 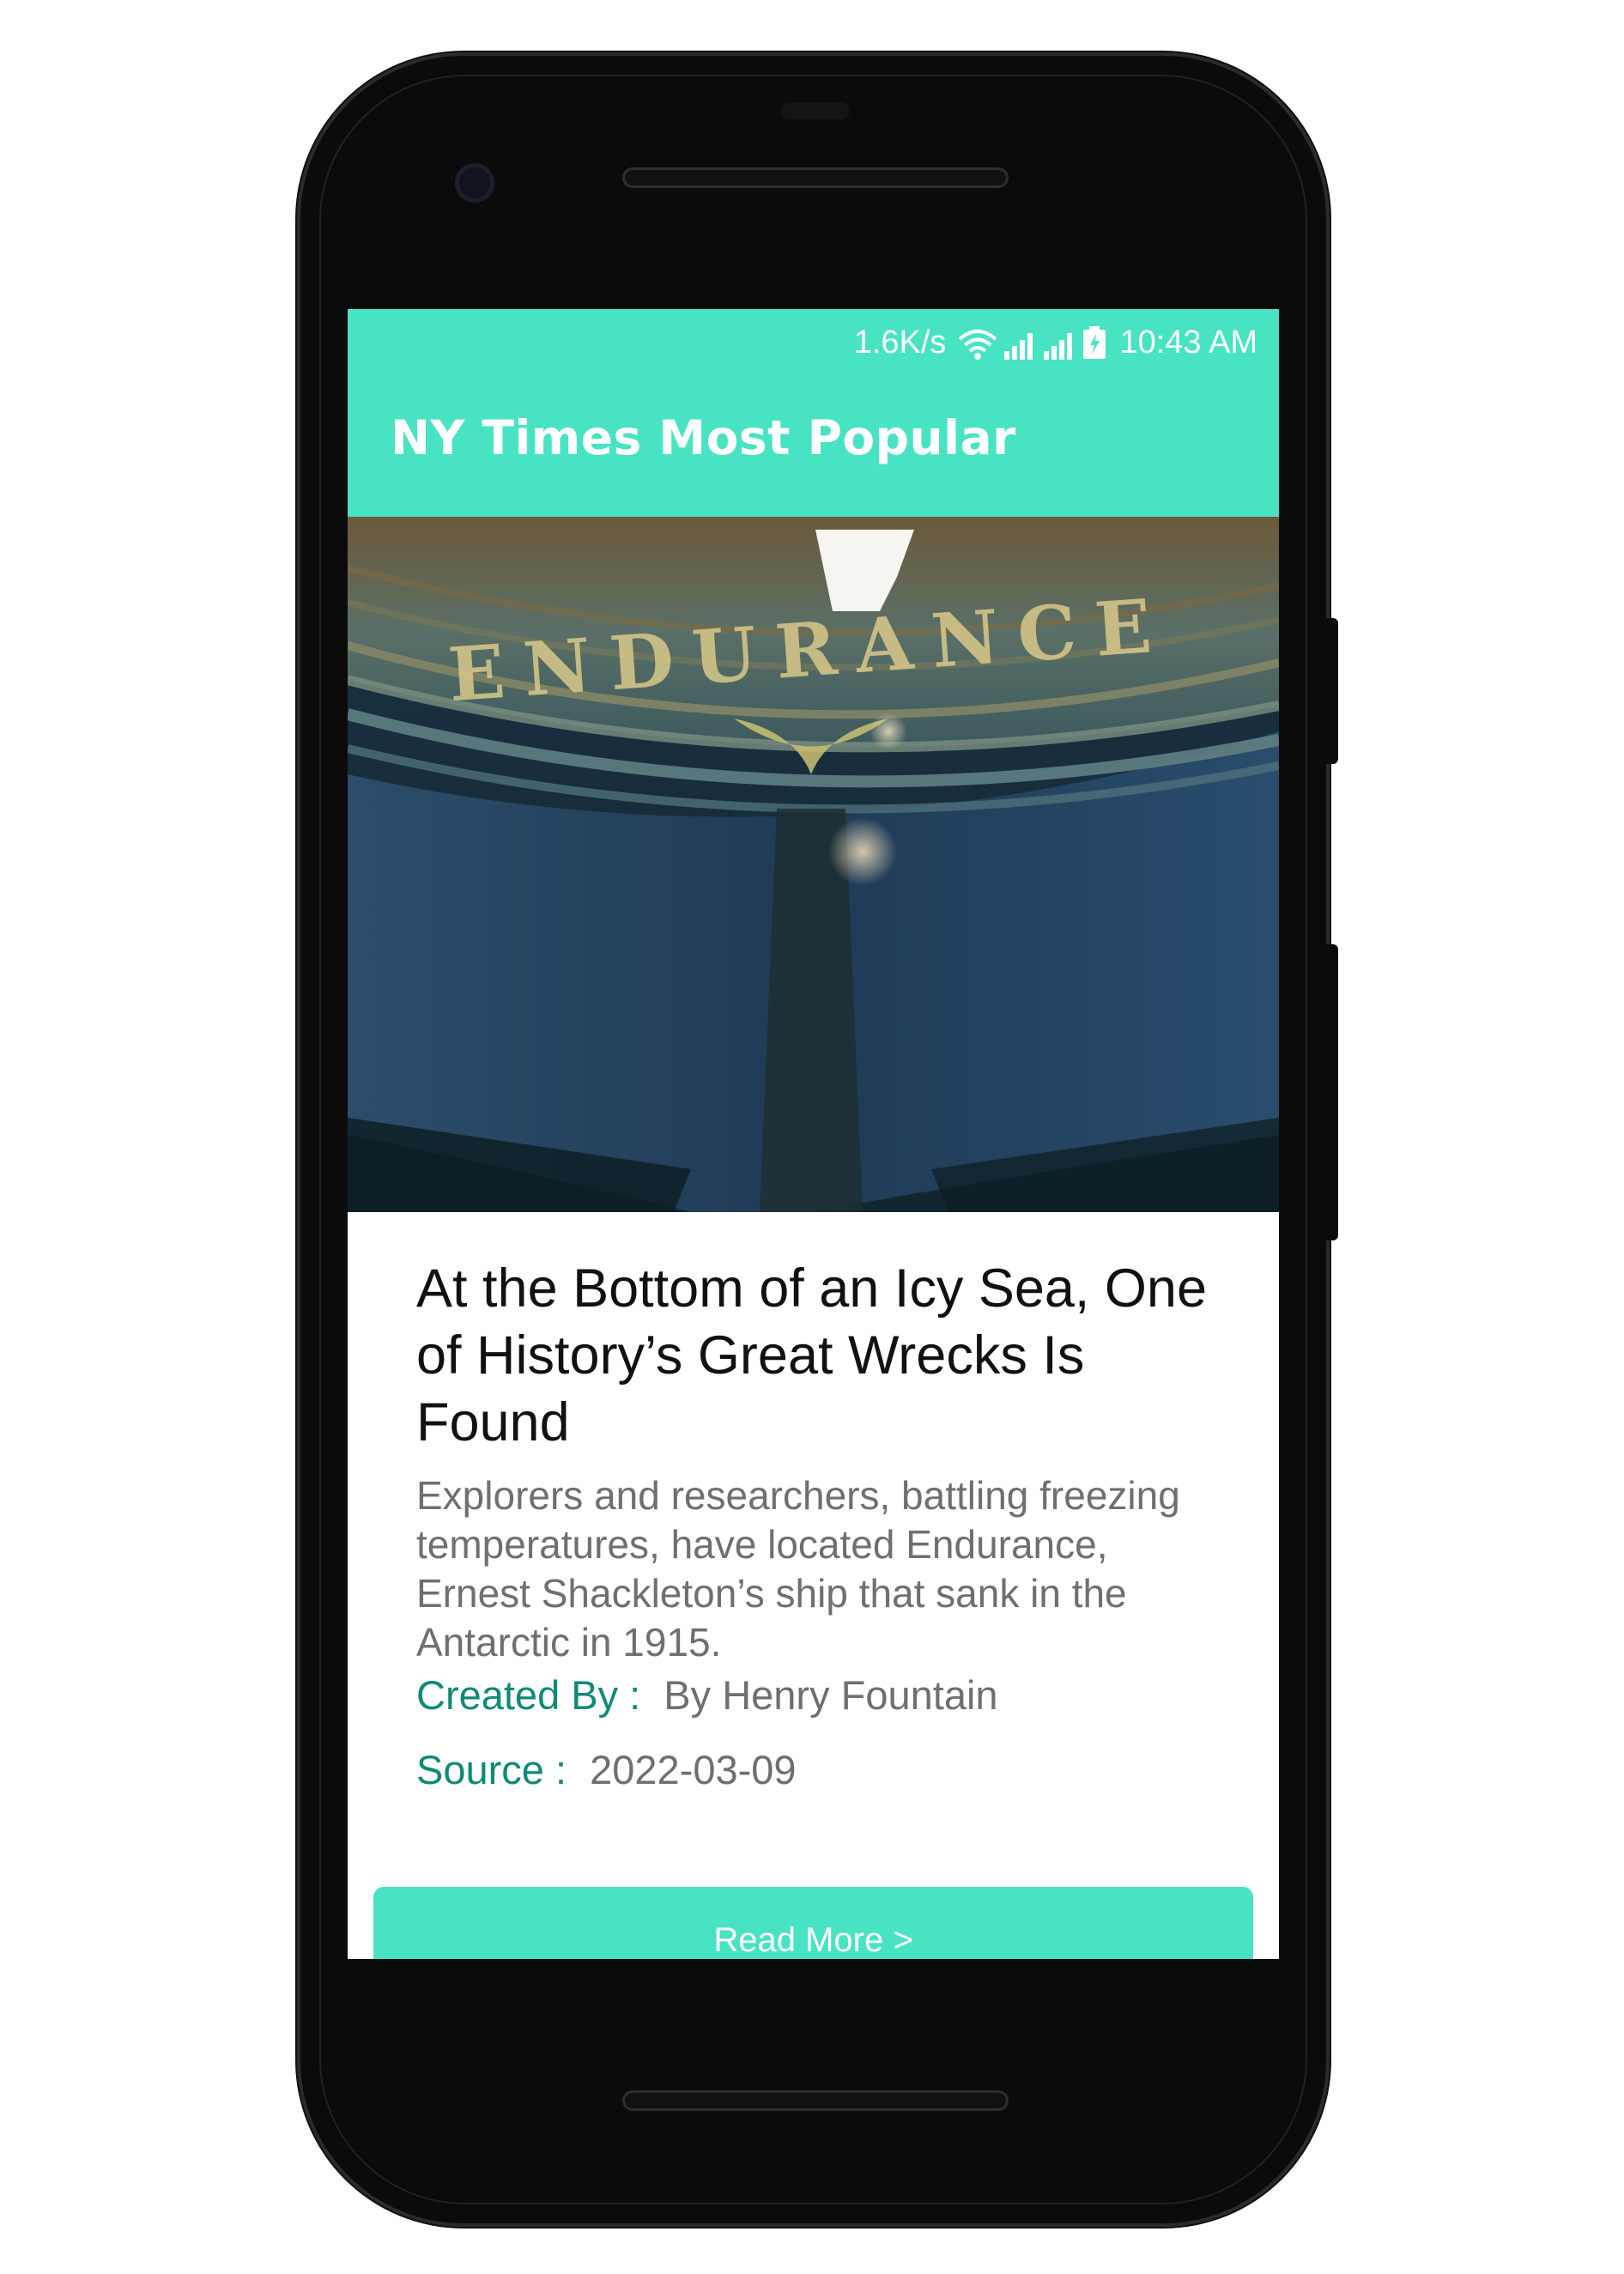 I want to click on status-bar-right: 1.6K/s 10:43 AM, so click(x=1055, y=343).